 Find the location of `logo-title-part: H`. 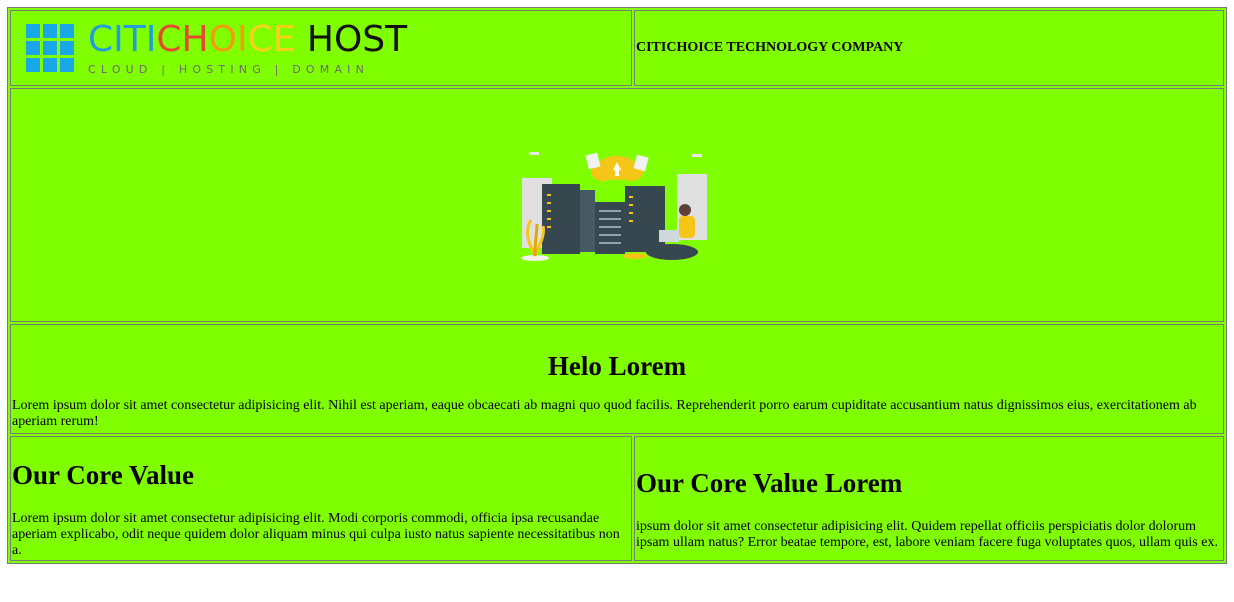

logo-title-part: H is located at coordinates (195, 39).